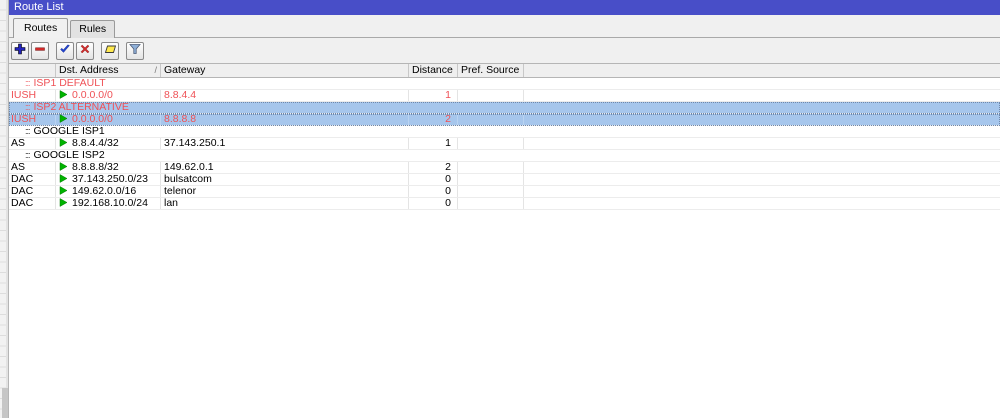  I want to click on dst-address-cell: 8.8.4.4/32, so click(108, 143).